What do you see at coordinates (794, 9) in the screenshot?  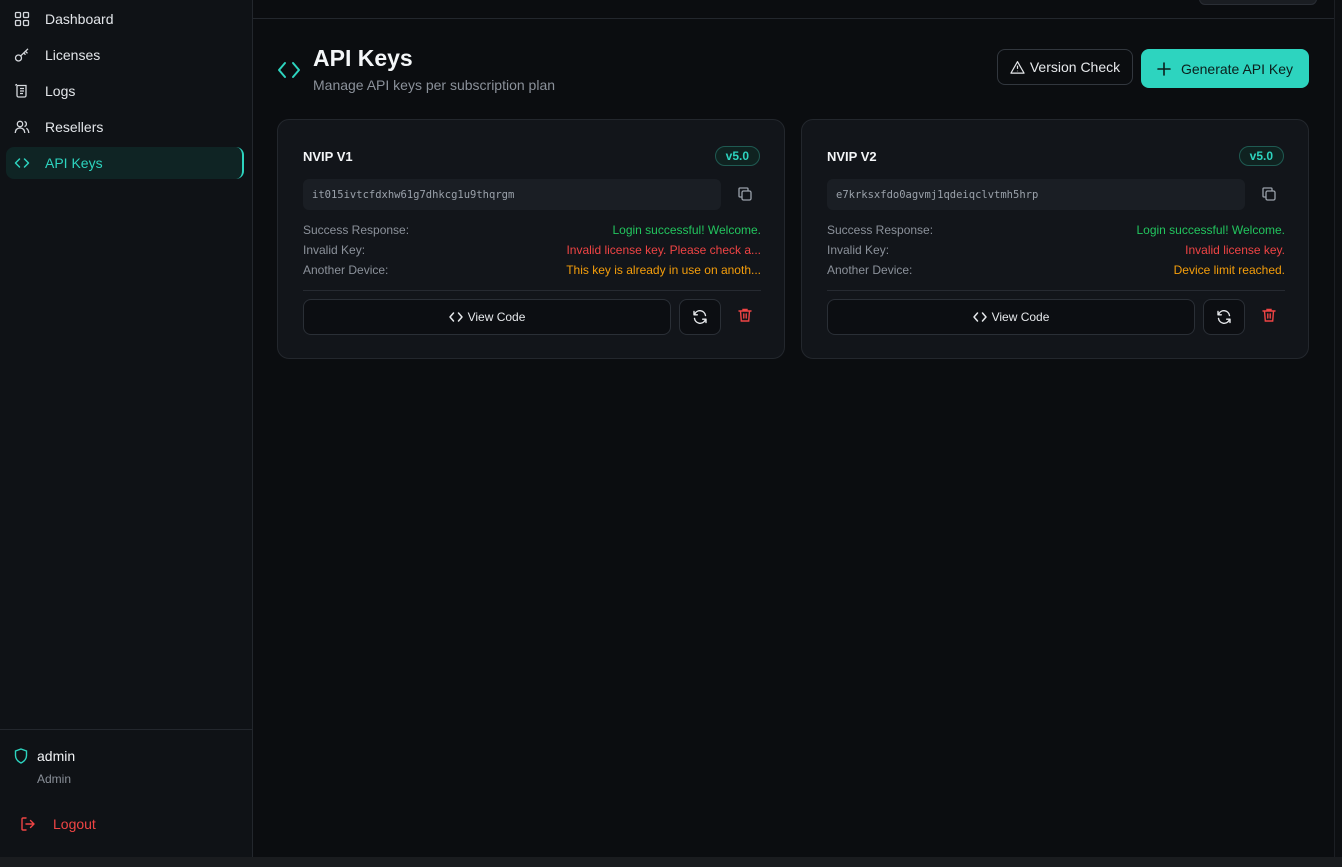 I see `top-bar` at bounding box center [794, 9].